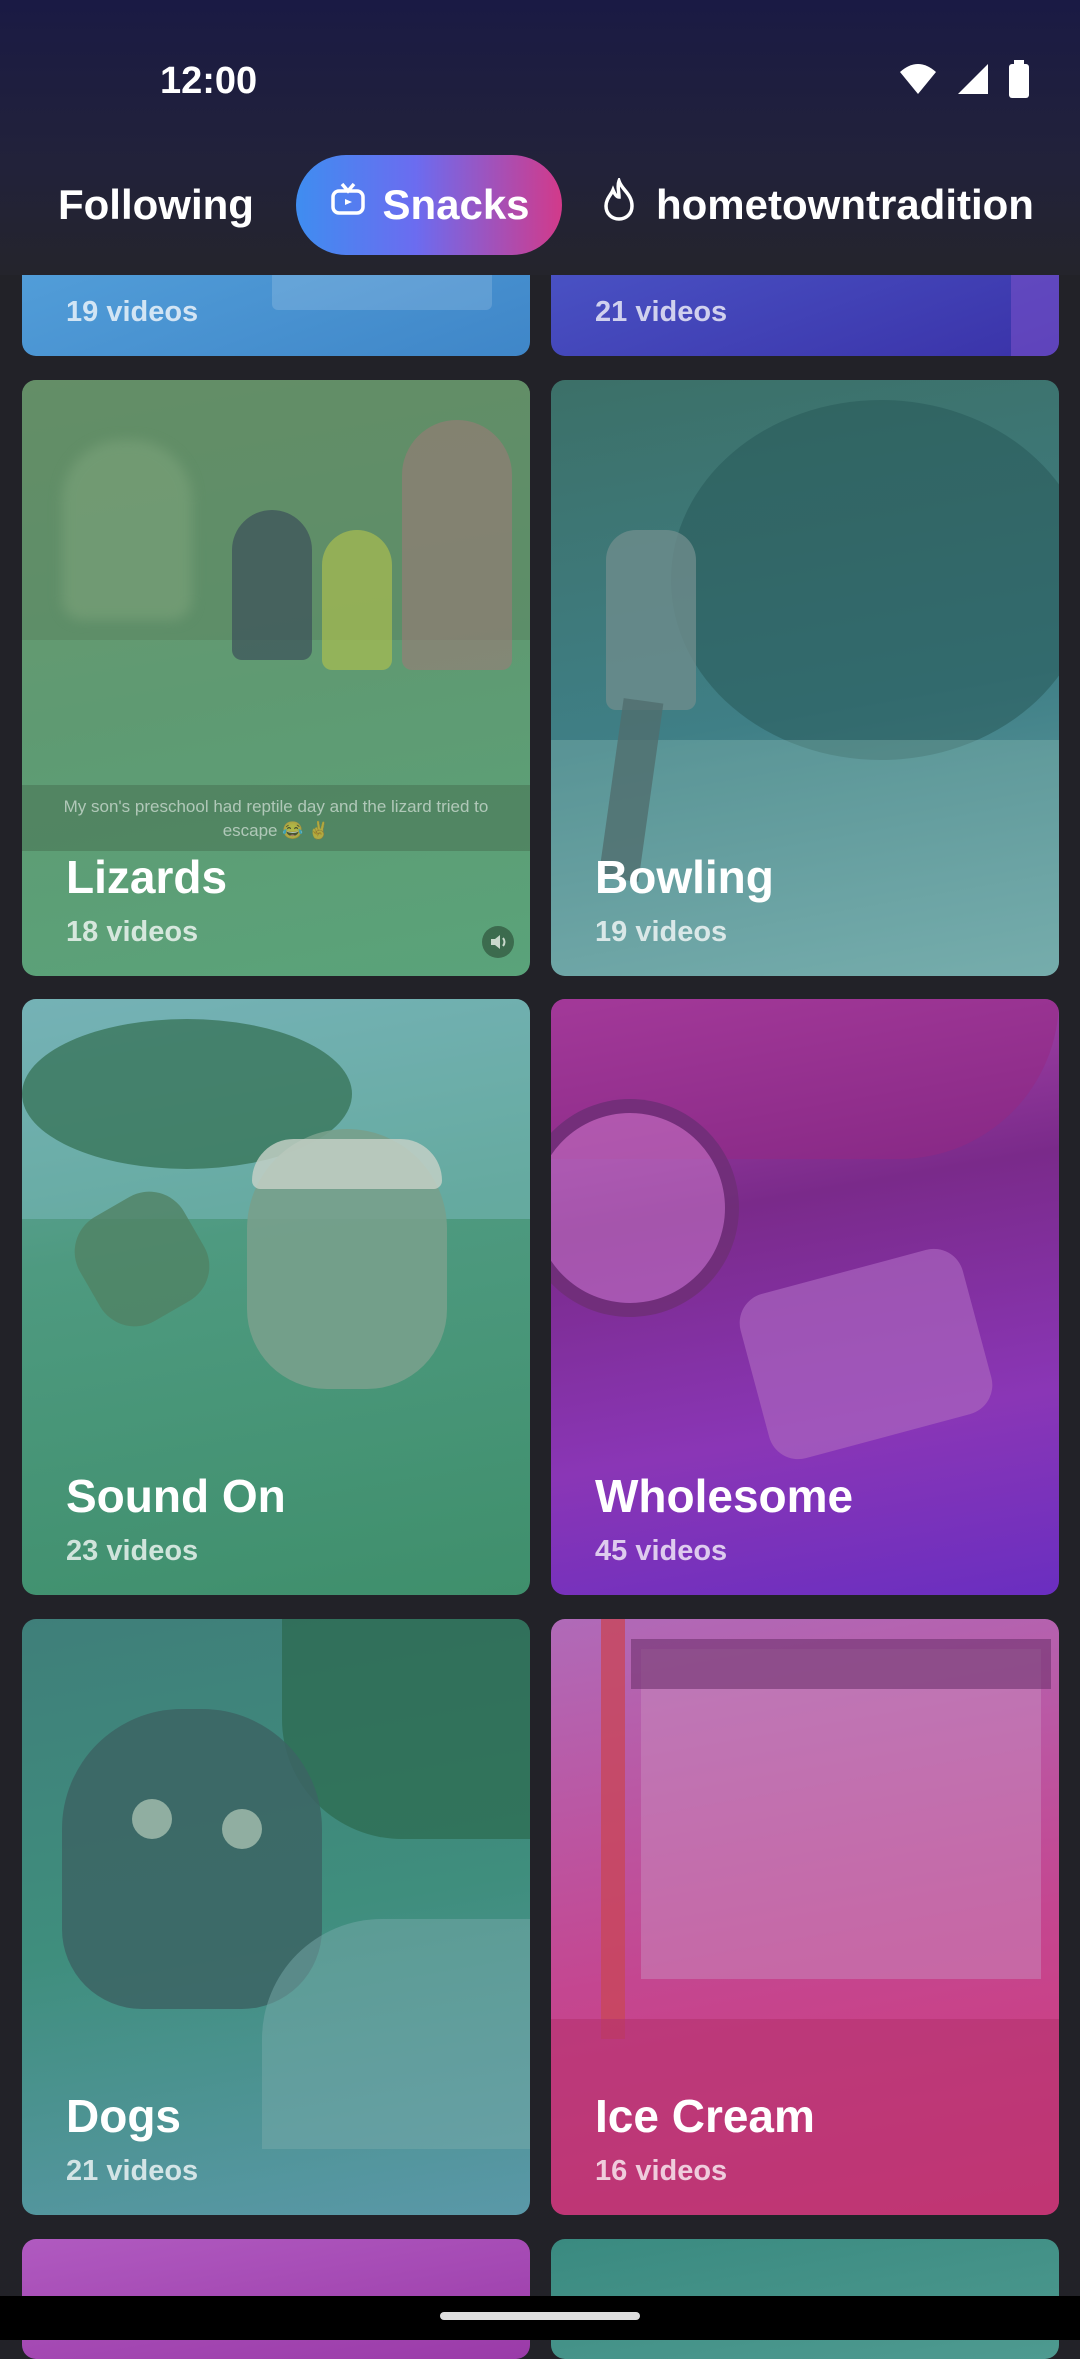 This screenshot has width=1080, height=2359. I want to click on status-time: 12:00, so click(209, 81).